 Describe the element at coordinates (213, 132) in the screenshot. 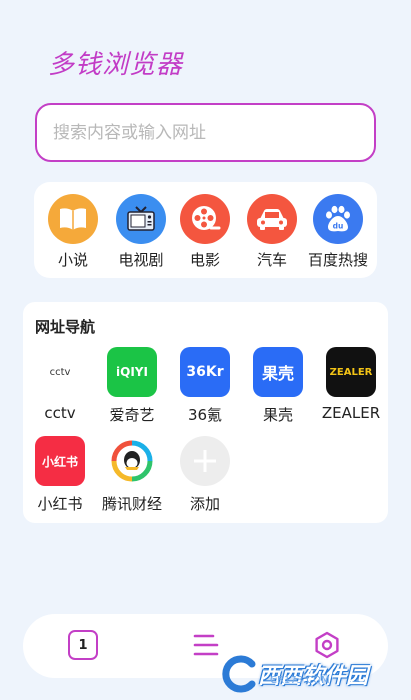

I see `search-input` at that location.